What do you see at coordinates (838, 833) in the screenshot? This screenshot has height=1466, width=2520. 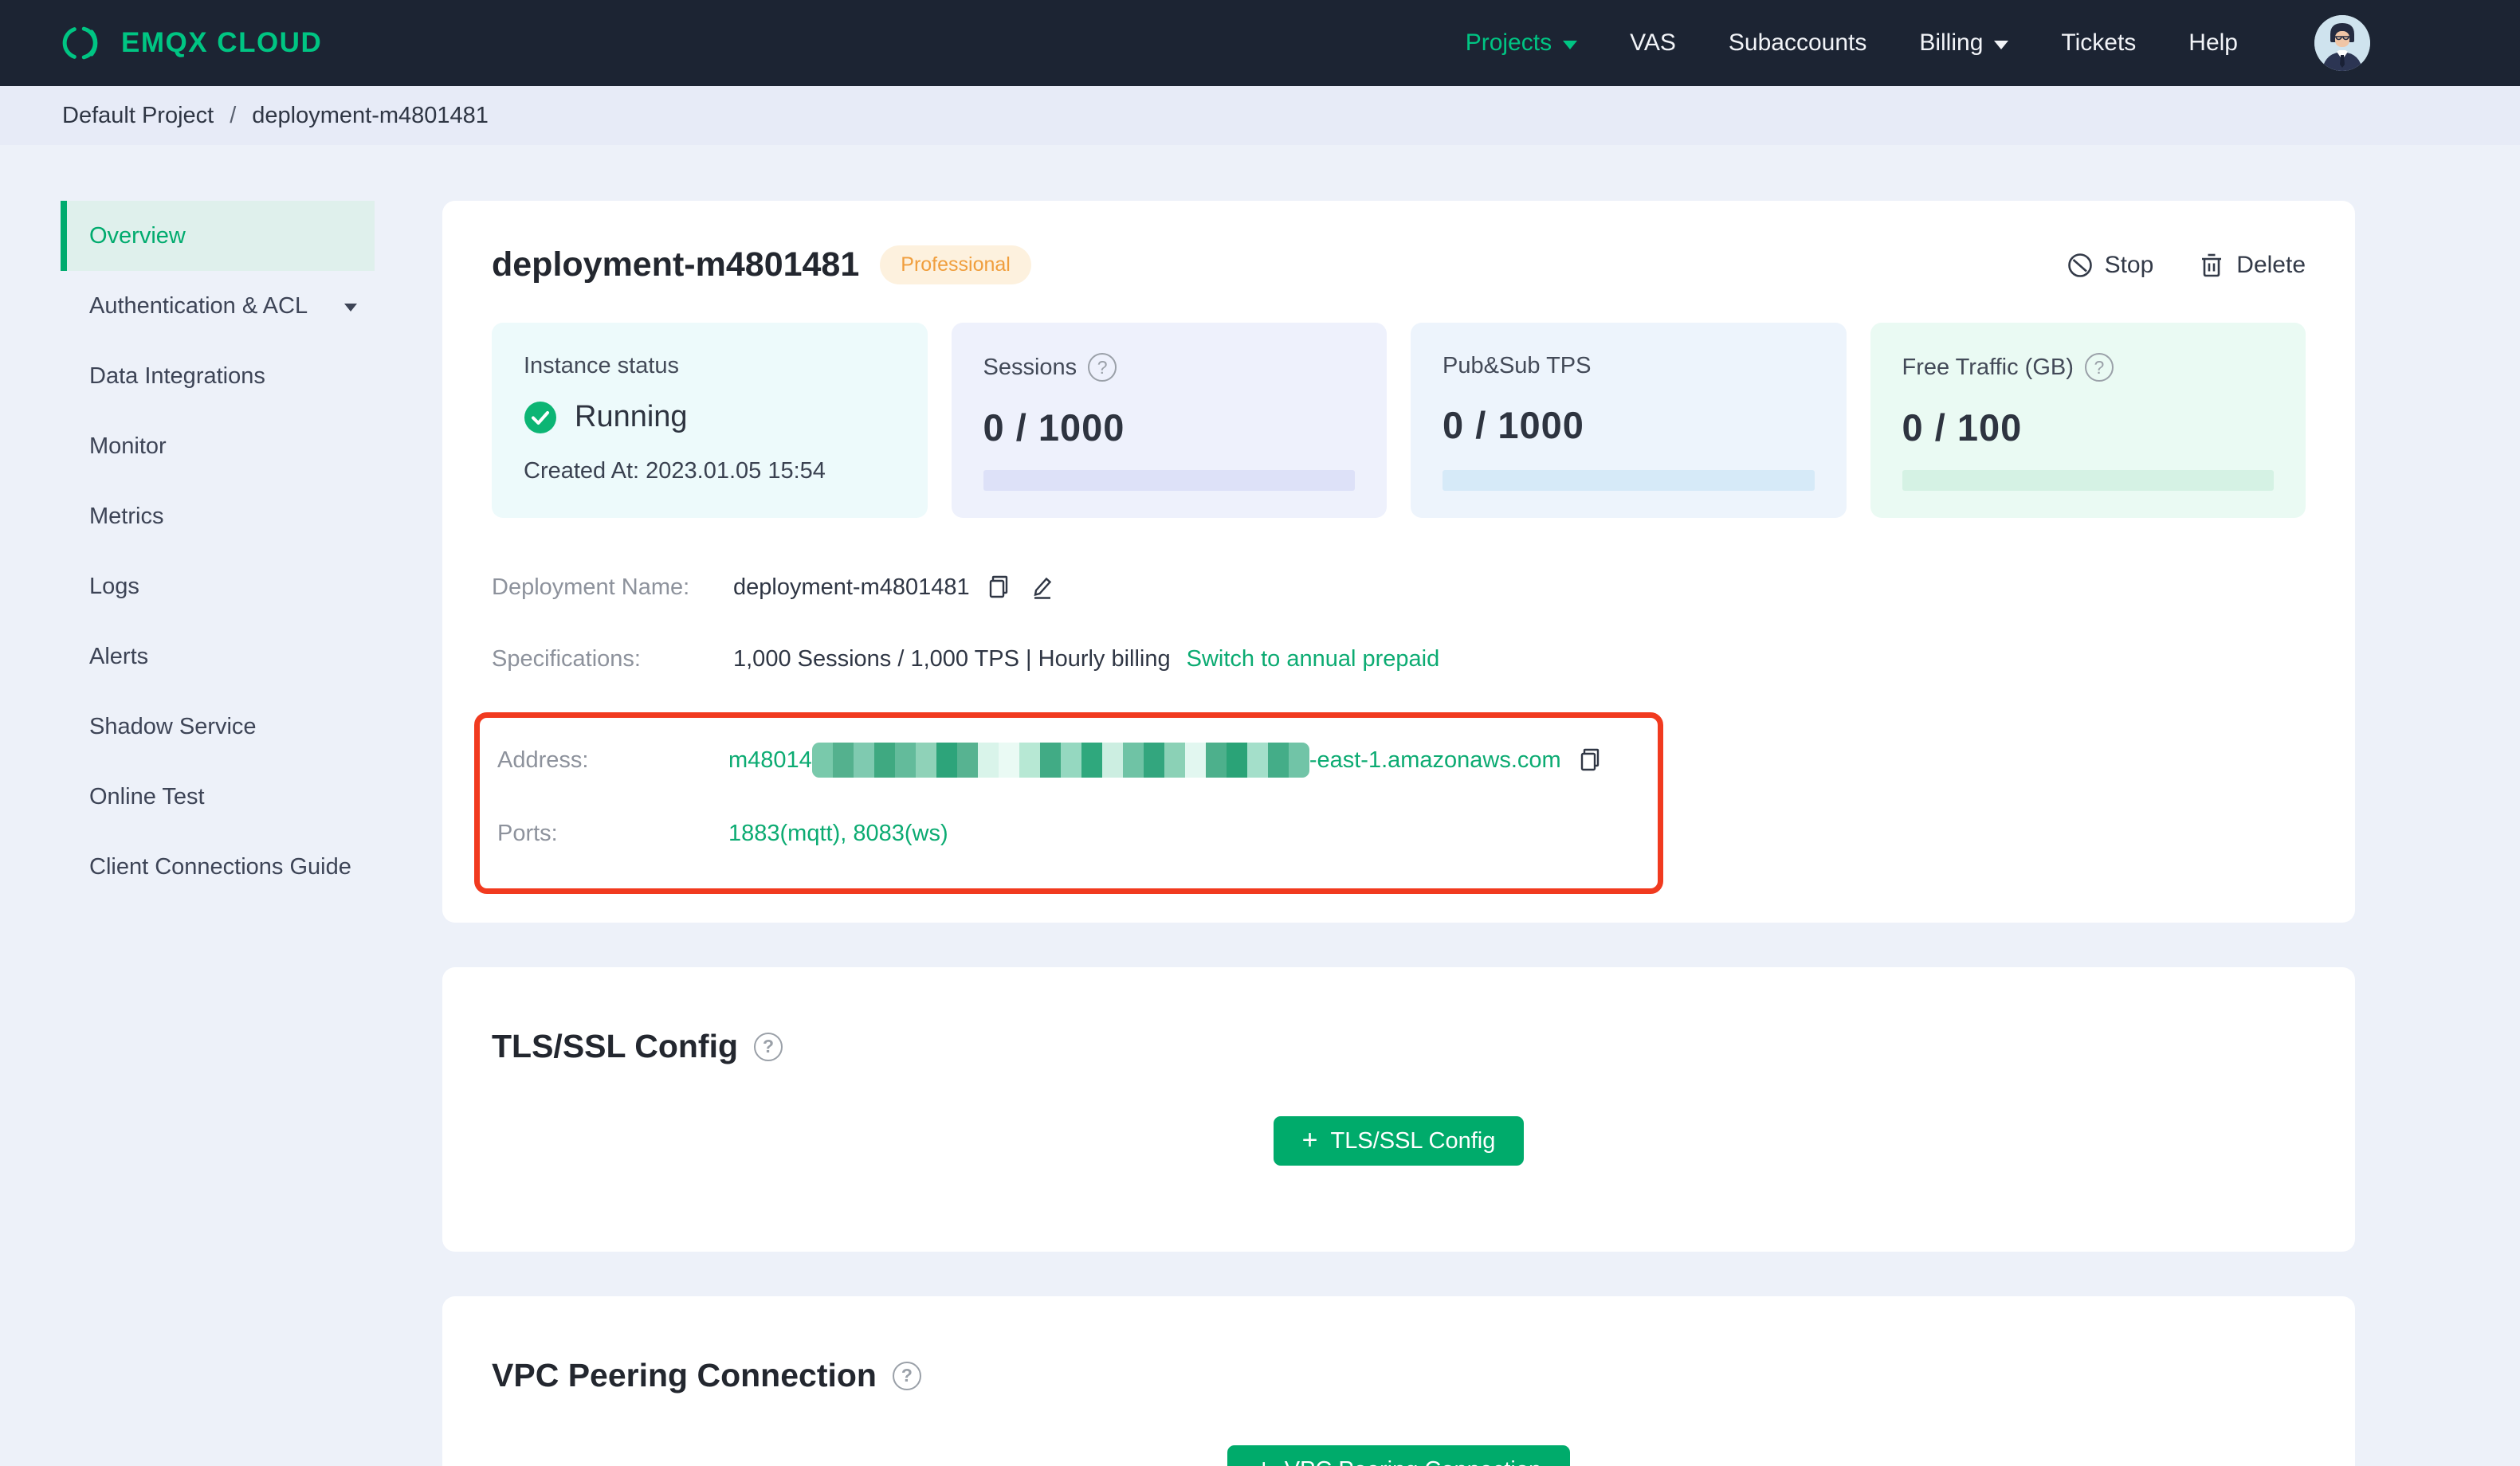 I see `ports-value: 1883(mqtt), 8083(ws)` at bounding box center [838, 833].